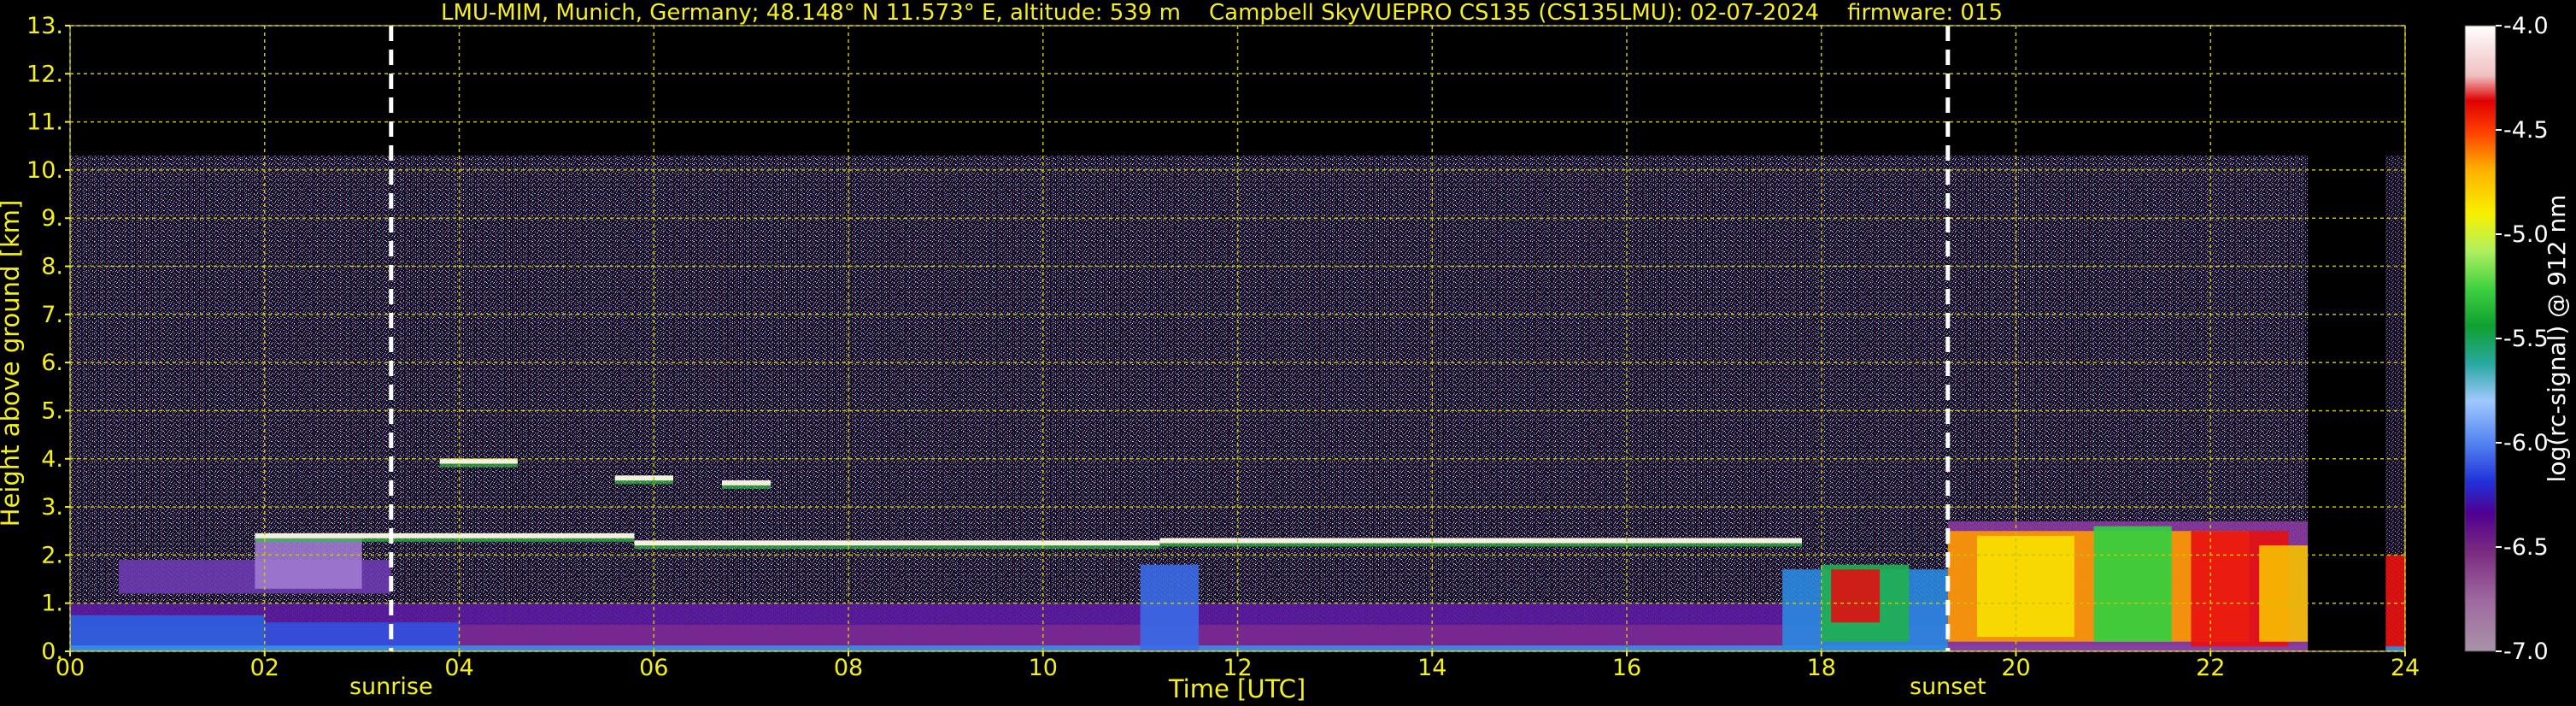 The image size is (2576, 706). Describe the element at coordinates (1626, 668) in the screenshot. I see `x-tick-label: 16` at that location.